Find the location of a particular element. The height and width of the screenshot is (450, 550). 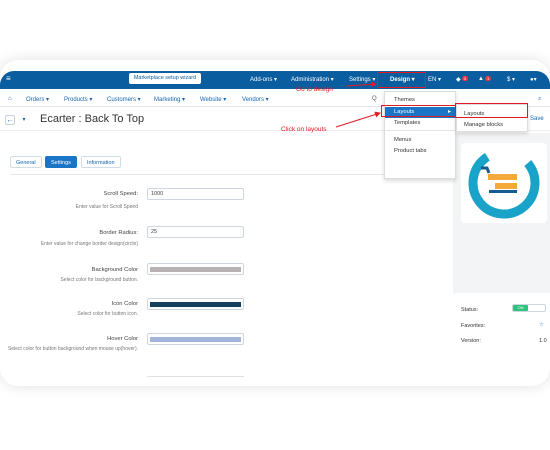

menu-item-menus: Menus is located at coordinates (402, 140).